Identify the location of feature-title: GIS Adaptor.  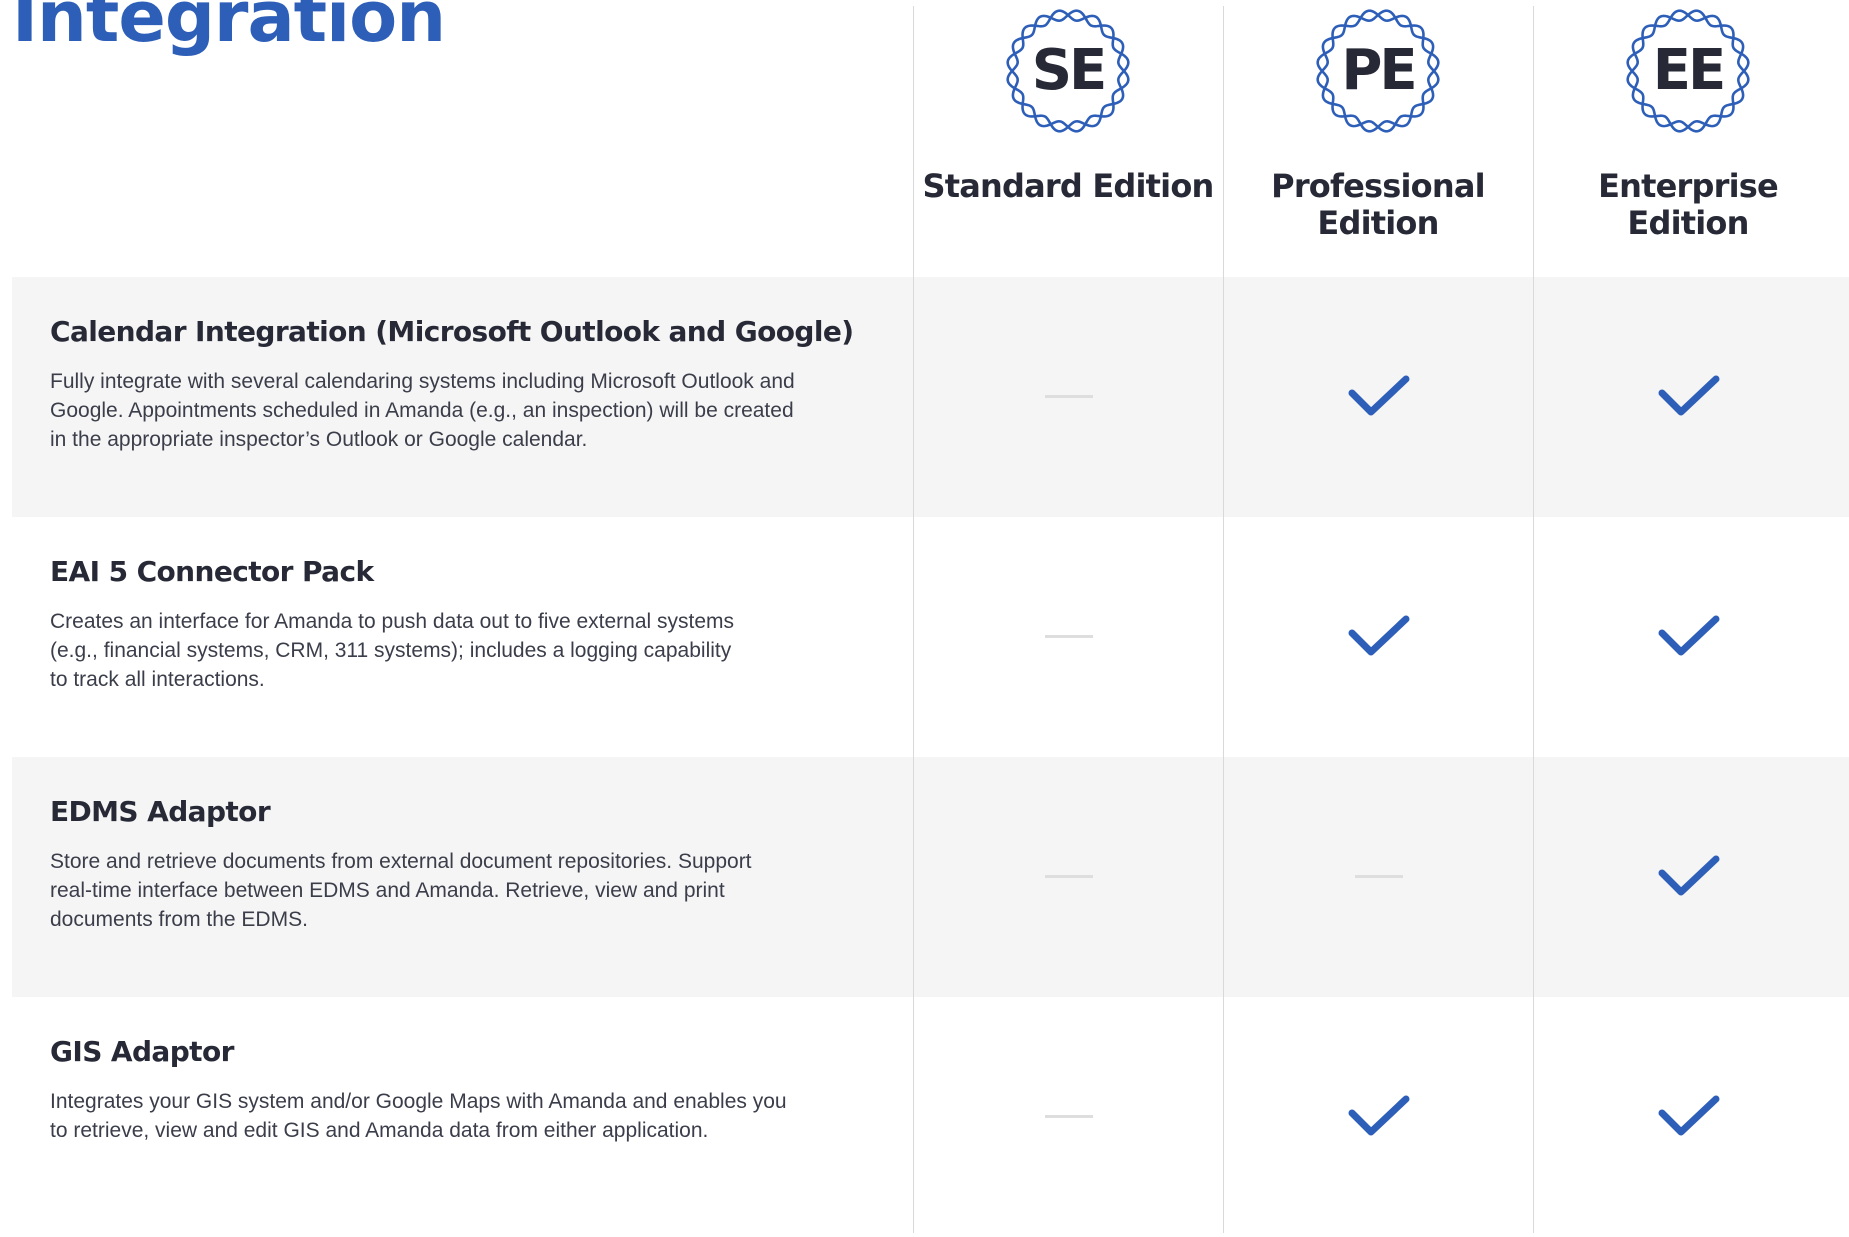
(142, 1051).